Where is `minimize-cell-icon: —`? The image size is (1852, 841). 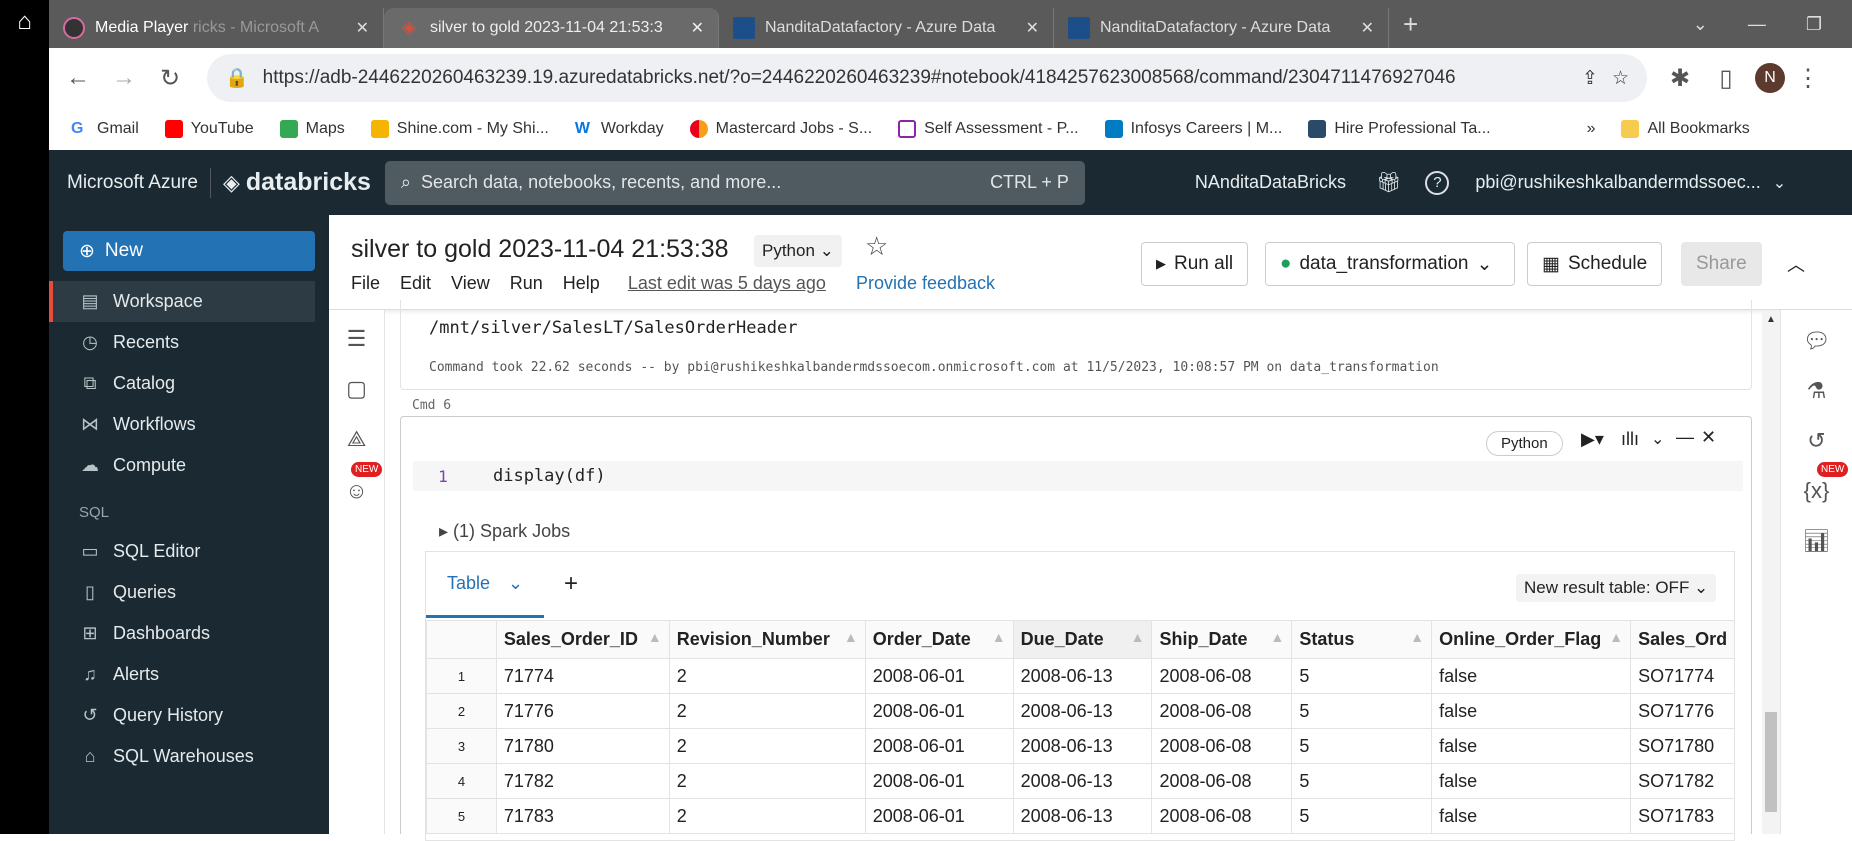
minimize-cell-icon: — is located at coordinates (1685, 437).